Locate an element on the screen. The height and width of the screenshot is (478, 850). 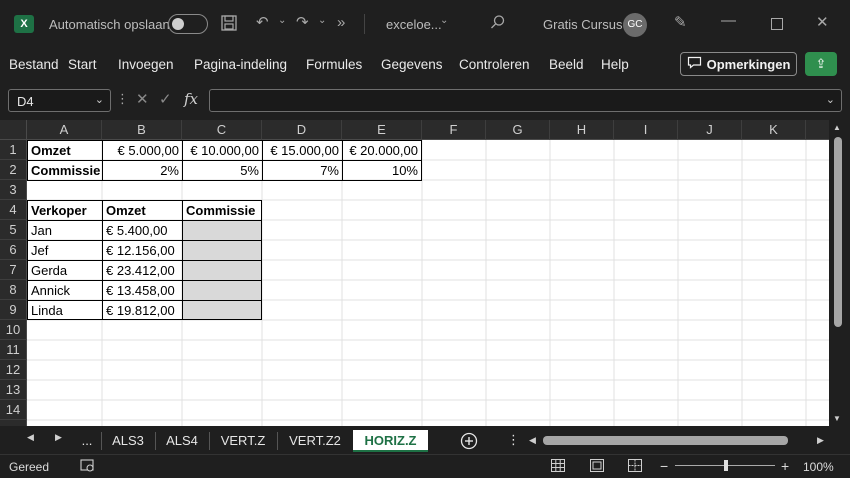
cell-a8: Annick is located at coordinates (65, 290).